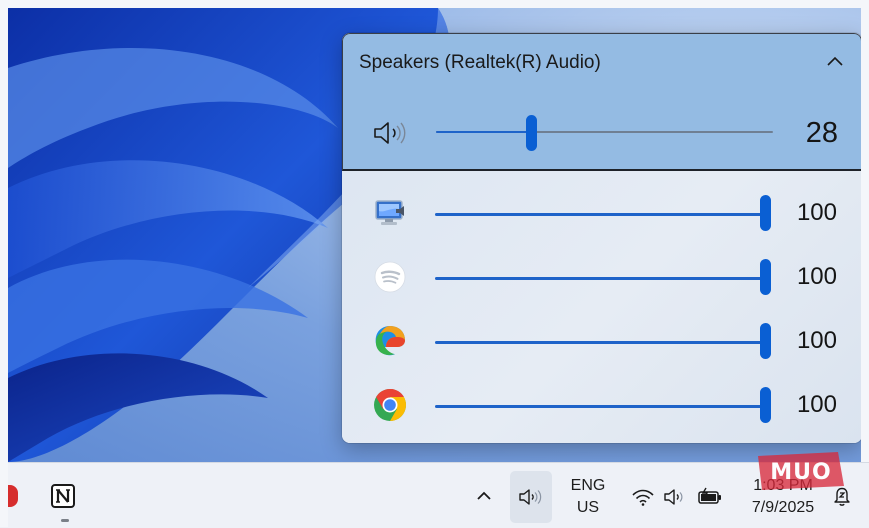 The width and height of the screenshot is (869, 528). I want to click on wifi-icon, so click(643, 497).